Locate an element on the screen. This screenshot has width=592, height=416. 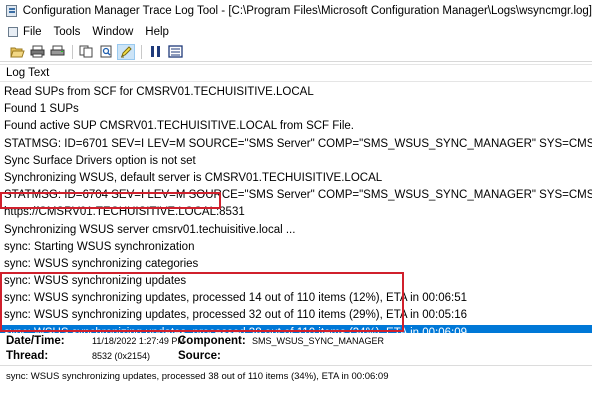
date-time-value: 11/18/2022 1:27:49 PM is located at coordinates (138, 341).